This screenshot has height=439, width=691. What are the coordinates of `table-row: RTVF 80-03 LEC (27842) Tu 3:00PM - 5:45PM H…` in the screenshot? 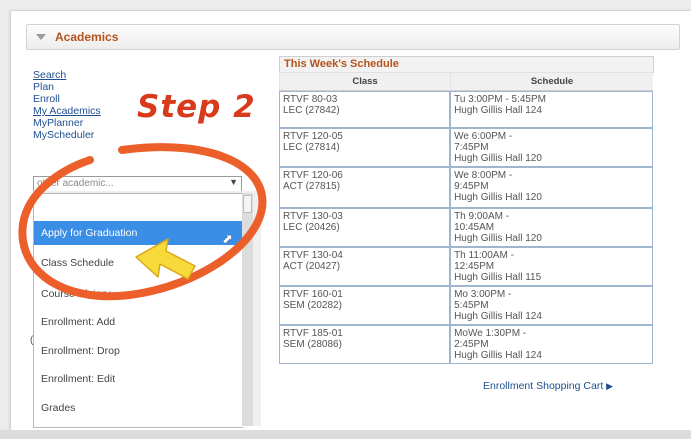 It's located at (466, 109).